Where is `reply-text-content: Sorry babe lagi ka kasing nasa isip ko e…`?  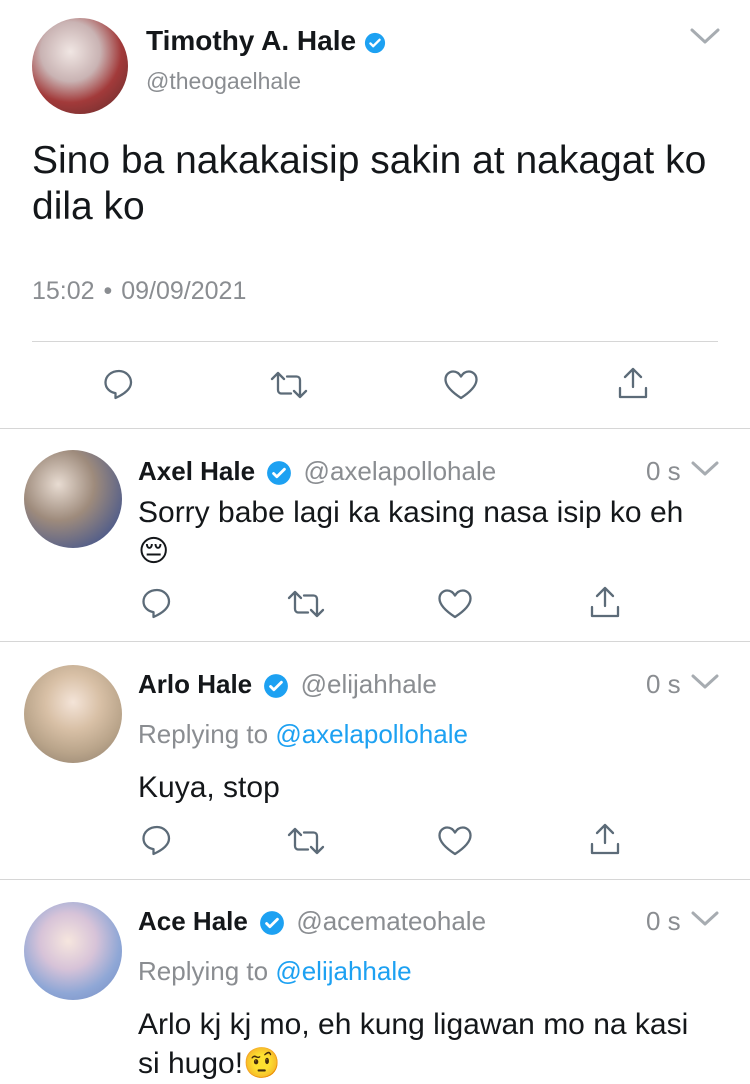 reply-text-content: Sorry babe lagi ka kasing nasa isip ko e… is located at coordinates (411, 512).